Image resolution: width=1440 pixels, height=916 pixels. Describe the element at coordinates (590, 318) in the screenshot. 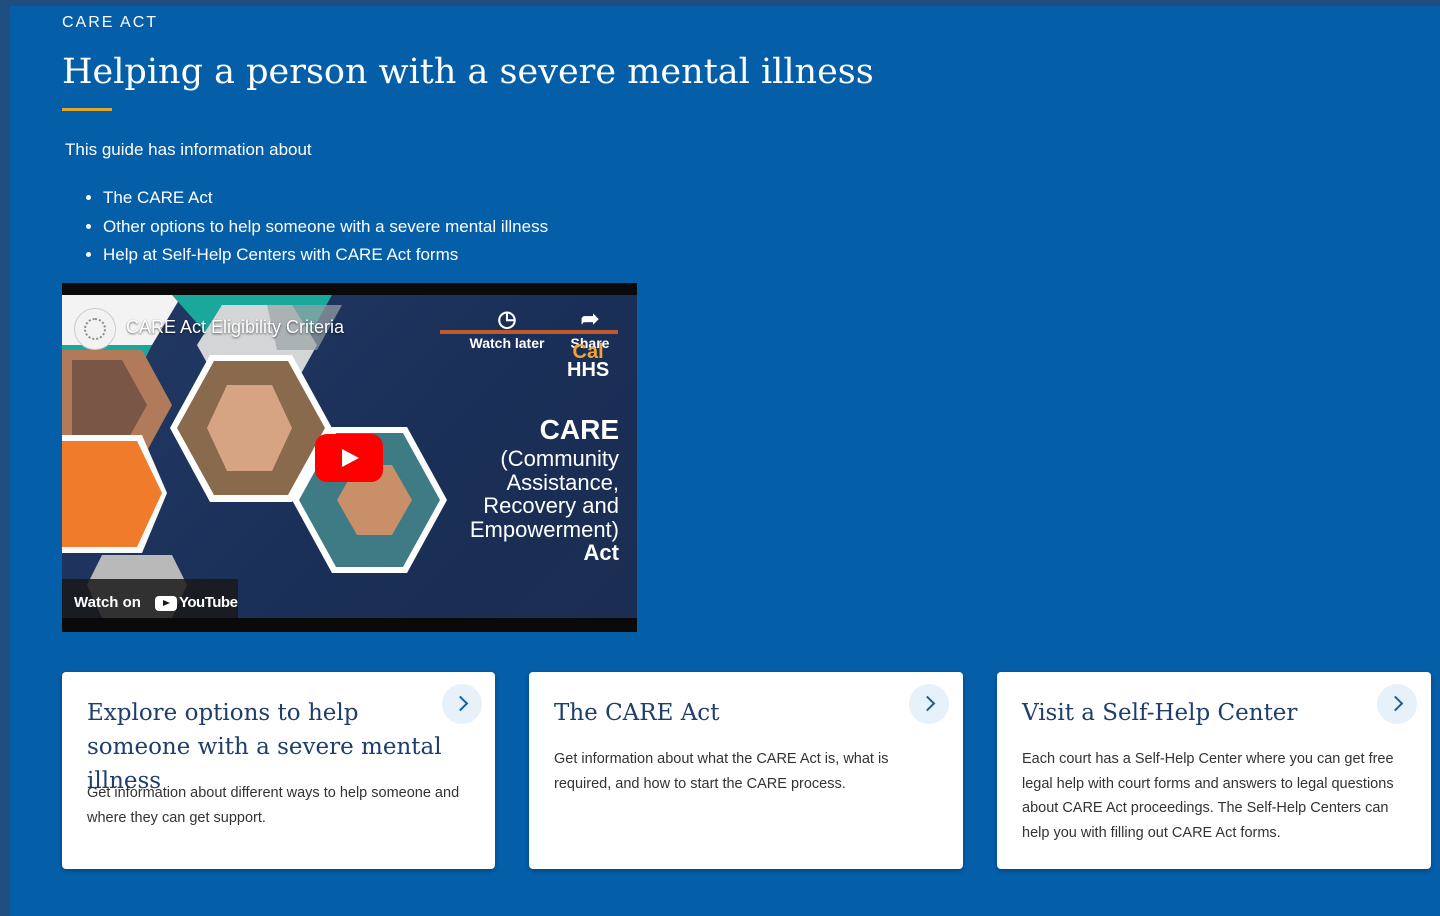

I see `share-arrow-icon: ➦` at that location.